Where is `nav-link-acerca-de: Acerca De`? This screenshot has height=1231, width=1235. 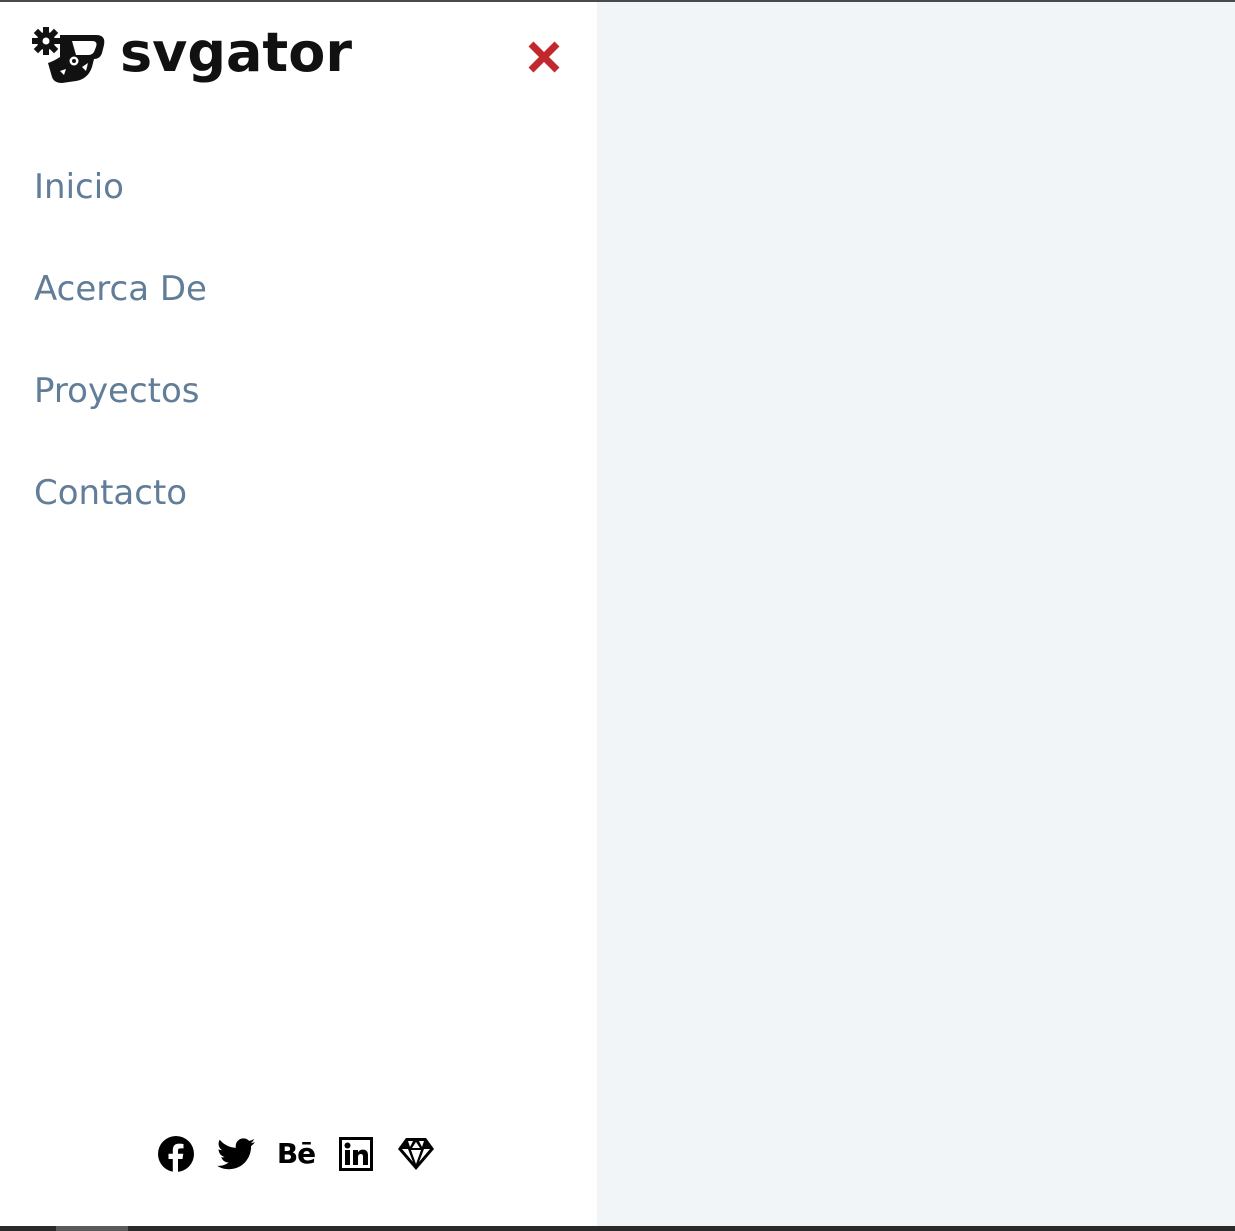
nav-link-acerca-de: Acerca De is located at coordinates (120, 289).